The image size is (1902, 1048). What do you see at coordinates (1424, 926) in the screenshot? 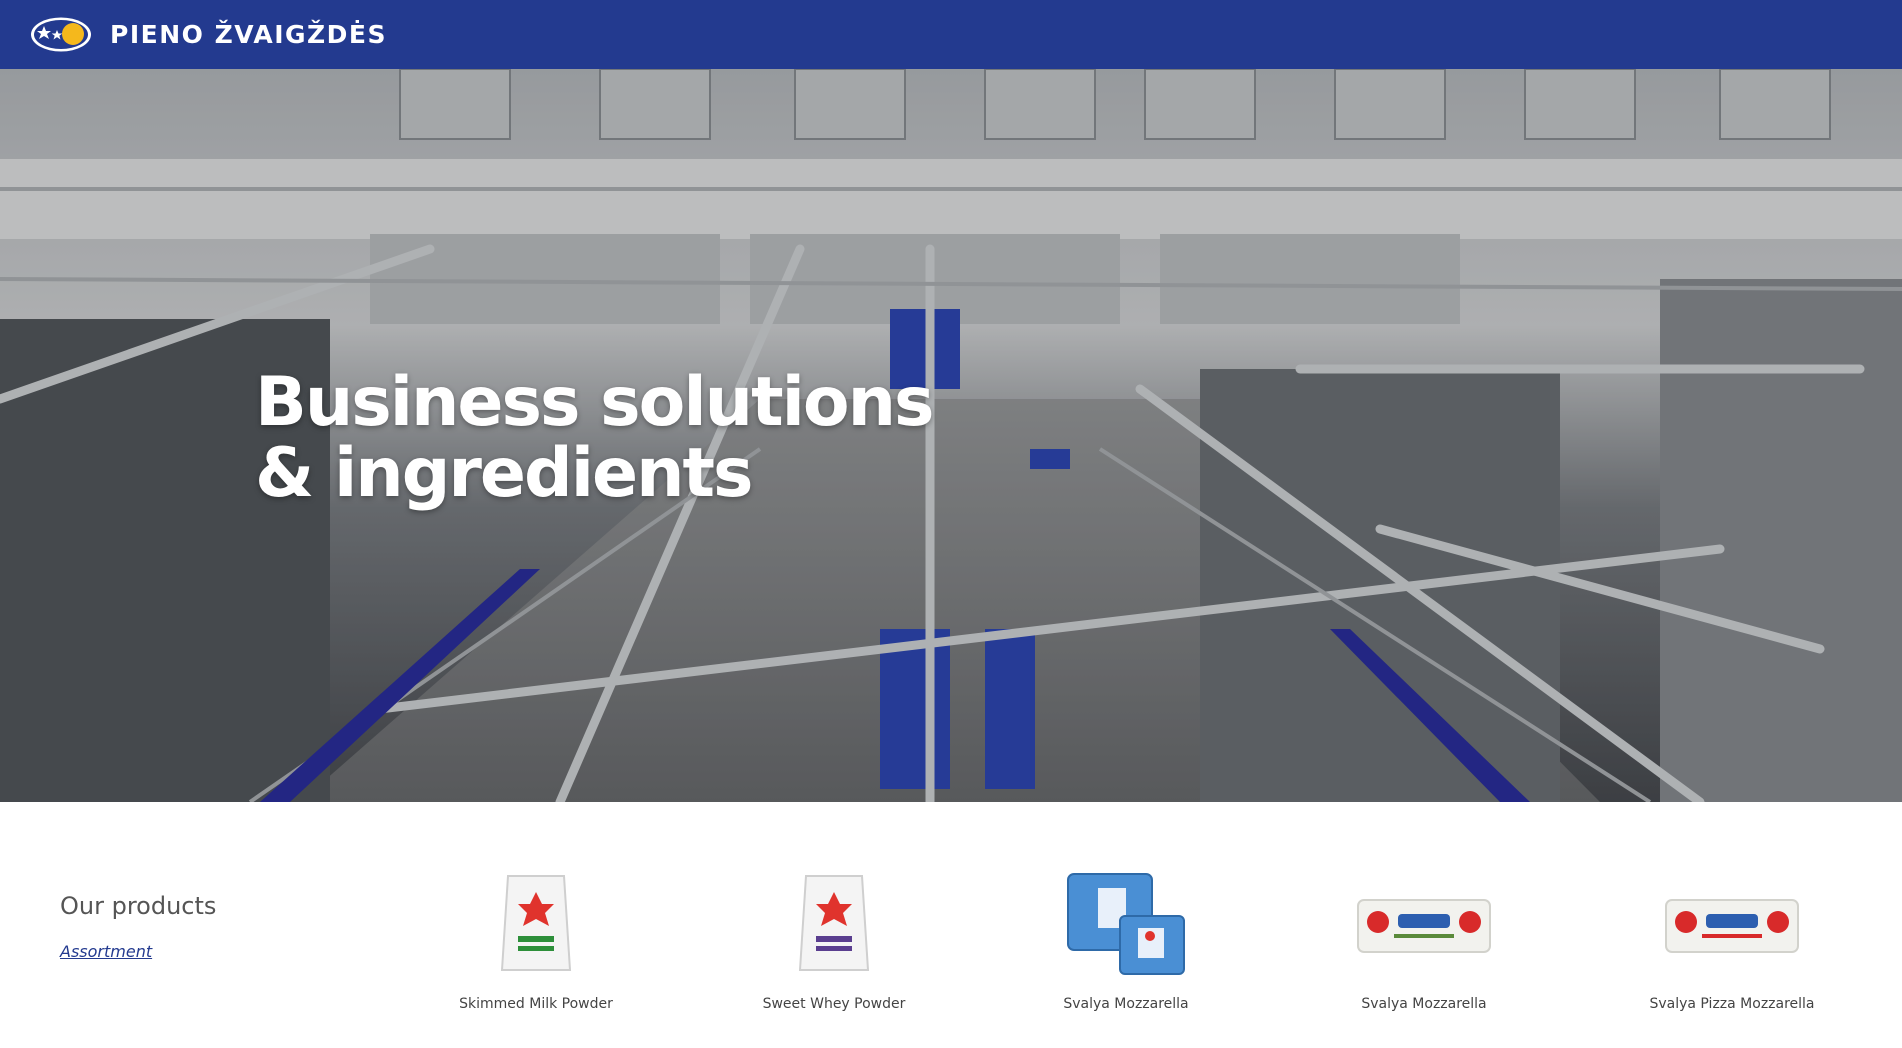
I see `mozzarella-block-icon` at bounding box center [1424, 926].